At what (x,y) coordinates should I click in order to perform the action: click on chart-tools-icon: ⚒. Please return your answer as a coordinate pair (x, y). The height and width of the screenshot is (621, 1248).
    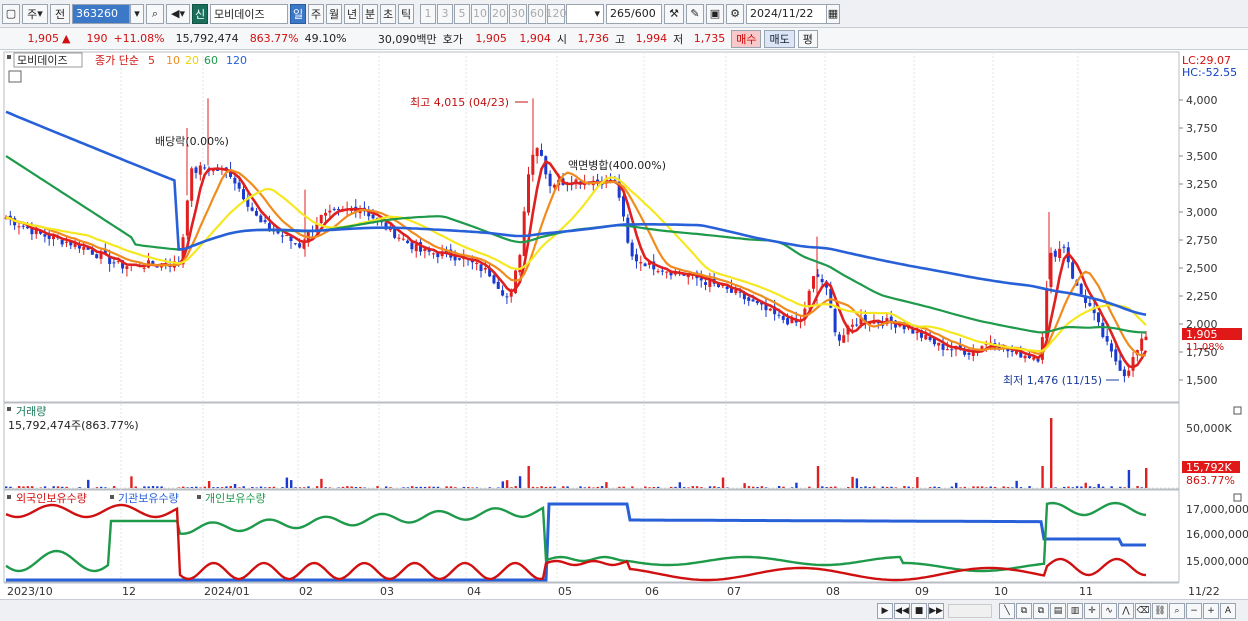
    Looking at the image, I should click on (674, 13).